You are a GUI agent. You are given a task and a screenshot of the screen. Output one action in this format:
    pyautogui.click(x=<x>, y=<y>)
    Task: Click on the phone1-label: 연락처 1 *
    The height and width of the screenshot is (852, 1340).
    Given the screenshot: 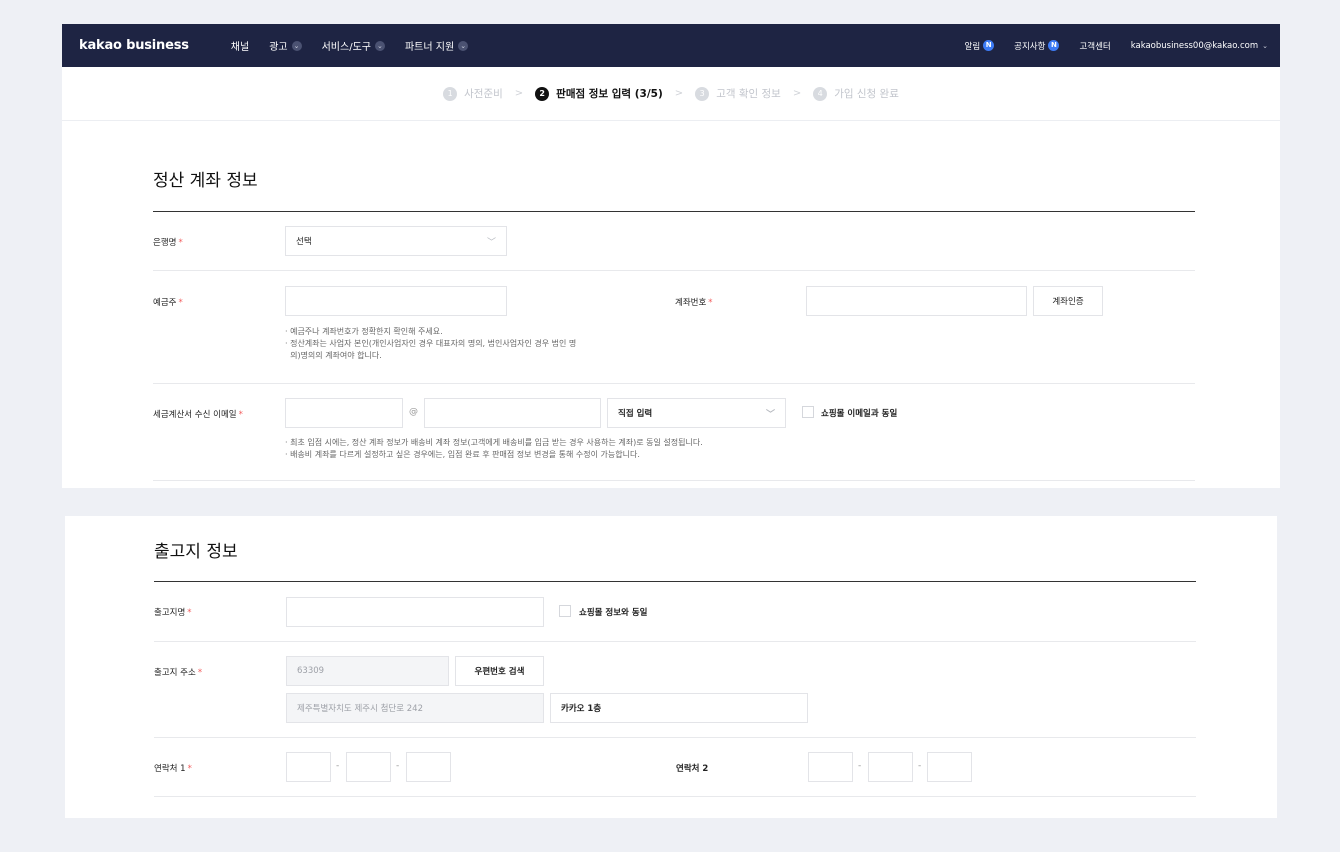 What is the action you would take?
    pyautogui.click(x=173, y=769)
    